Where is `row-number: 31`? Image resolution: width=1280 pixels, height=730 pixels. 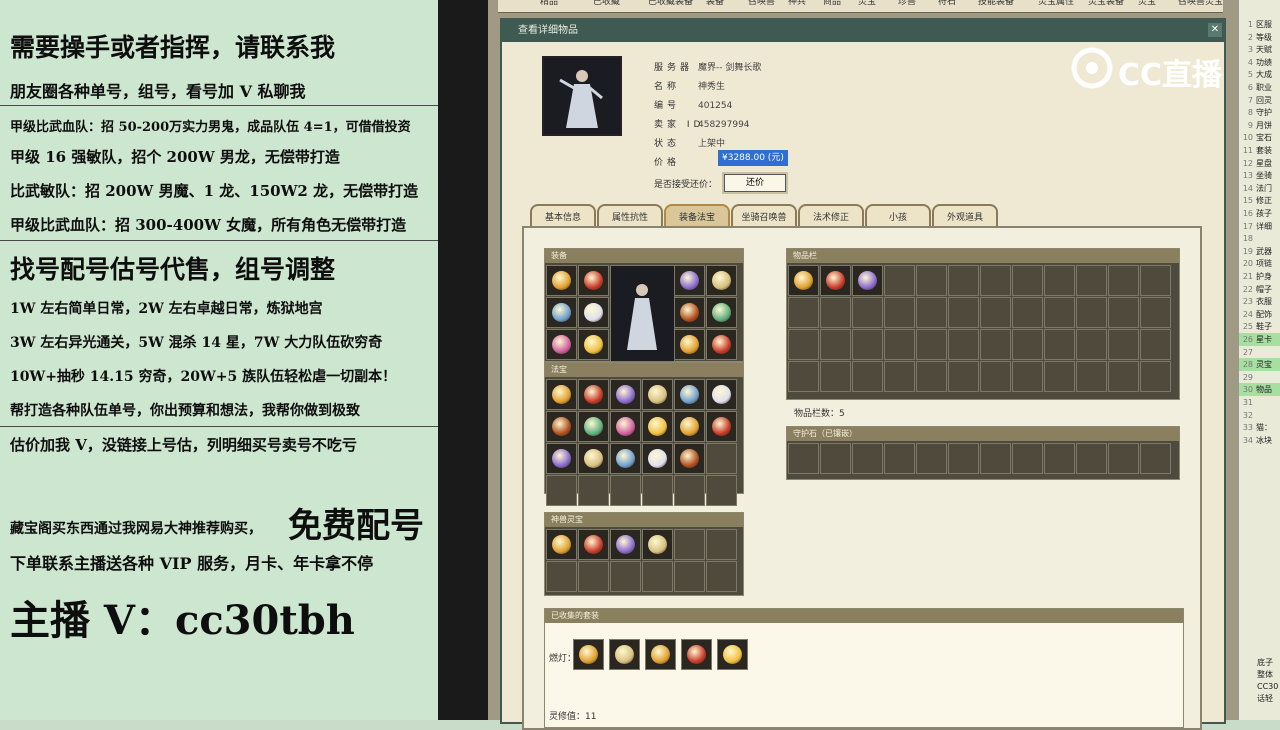
row-number: 31 is located at coordinates (1247, 402).